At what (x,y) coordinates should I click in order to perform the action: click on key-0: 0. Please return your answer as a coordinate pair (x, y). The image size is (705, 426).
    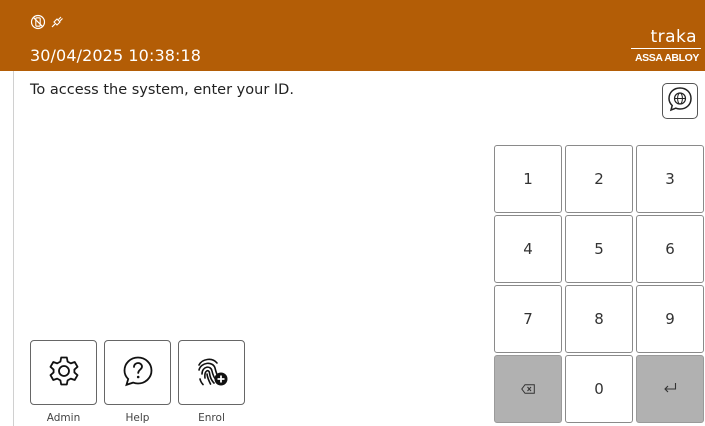
    Looking at the image, I should click on (599, 389).